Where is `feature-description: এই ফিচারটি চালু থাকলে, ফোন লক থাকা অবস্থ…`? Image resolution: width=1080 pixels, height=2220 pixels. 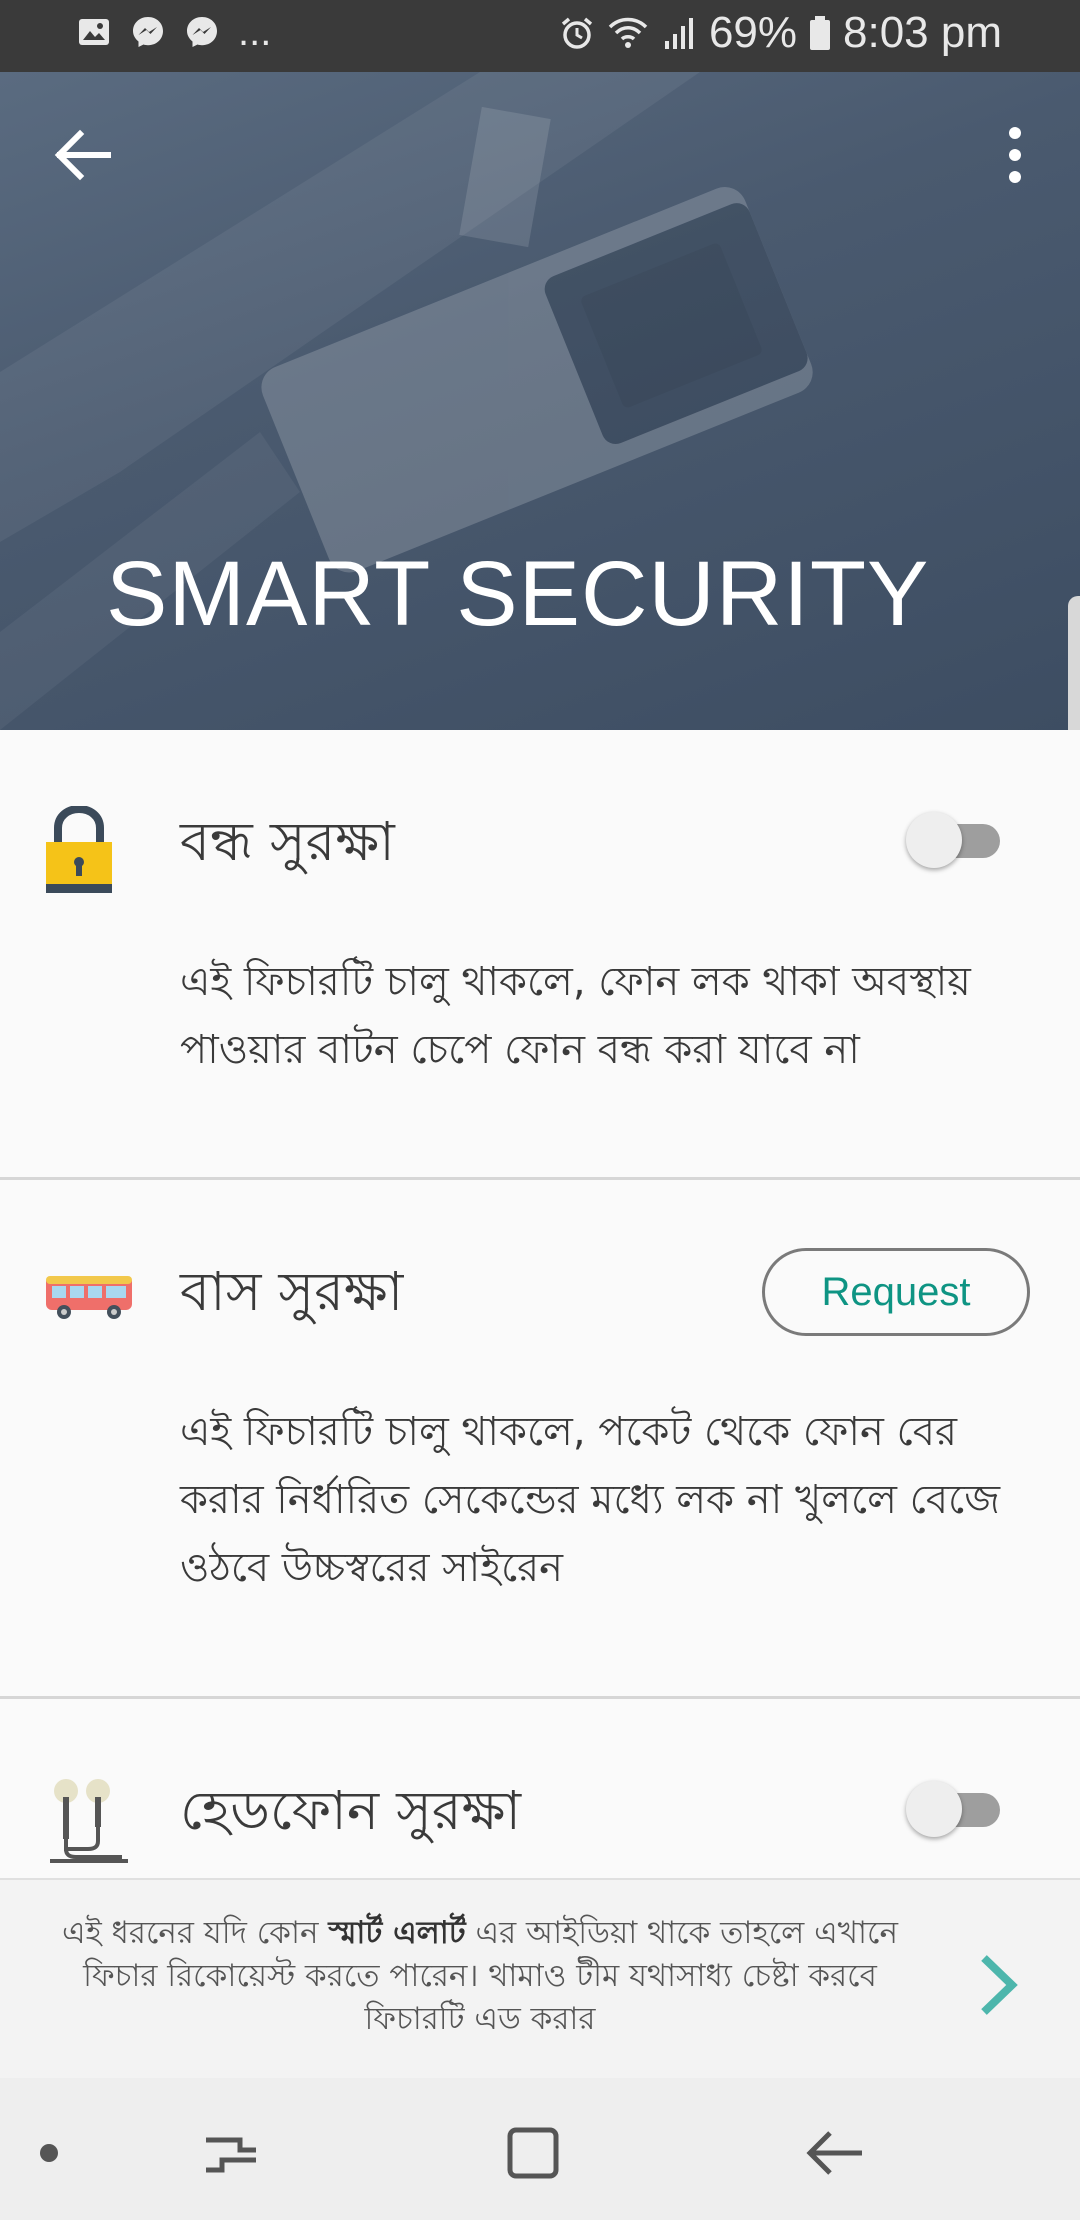
feature-description: এই ফিচারটি চালু থাকলে, ফোন লক থাকা অবস্থ… is located at coordinates (575, 1016).